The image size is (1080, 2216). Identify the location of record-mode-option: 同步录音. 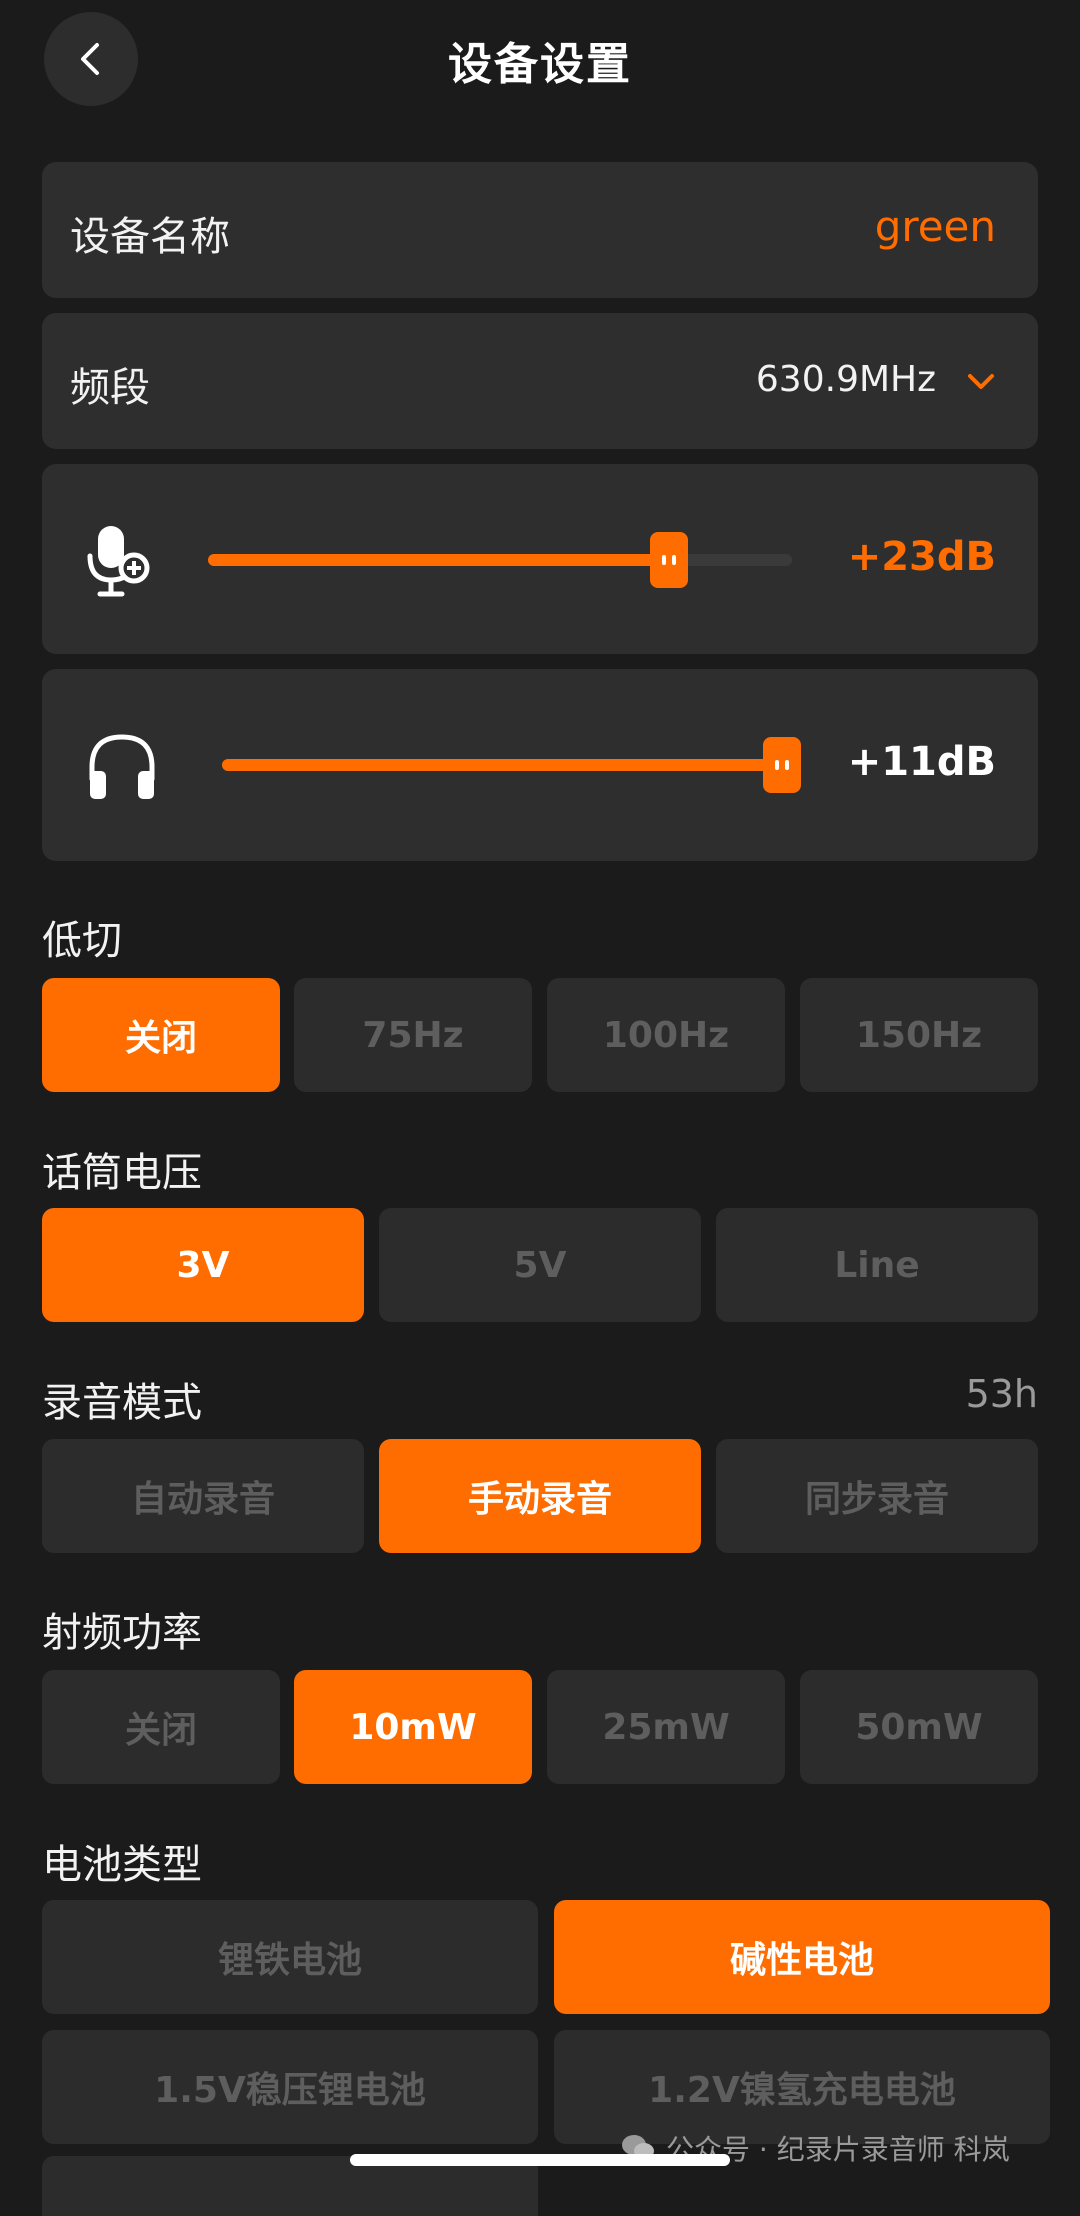
(877, 1496).